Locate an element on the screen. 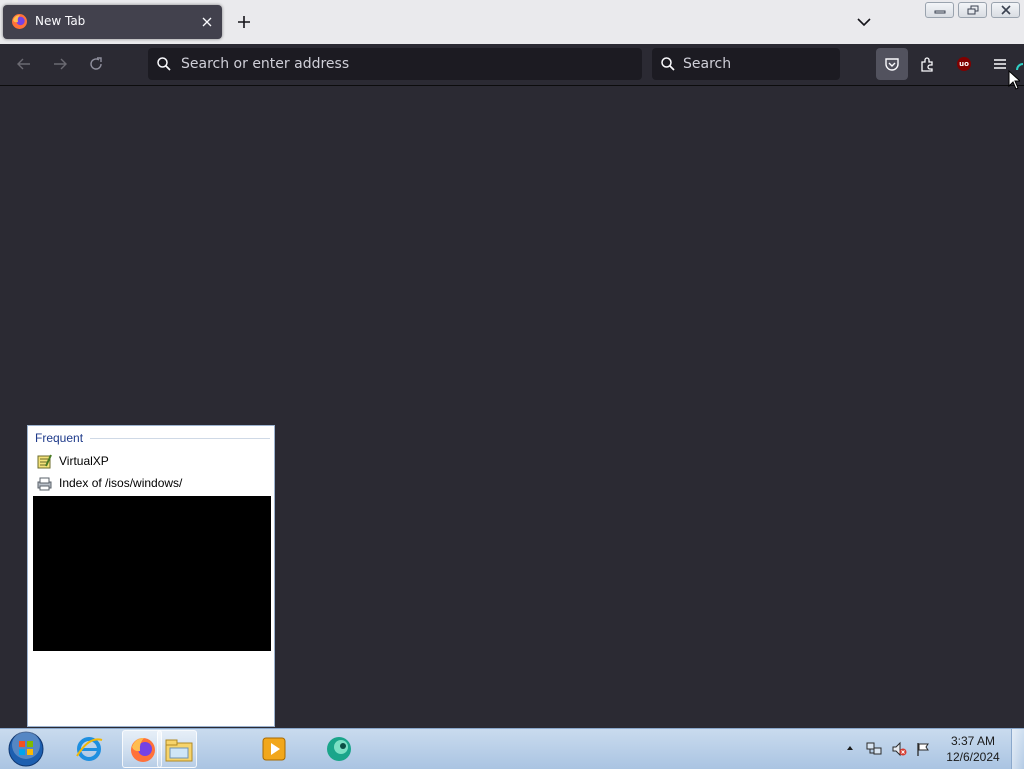  forward-arrow-icon is located at coordinates (60, 64).